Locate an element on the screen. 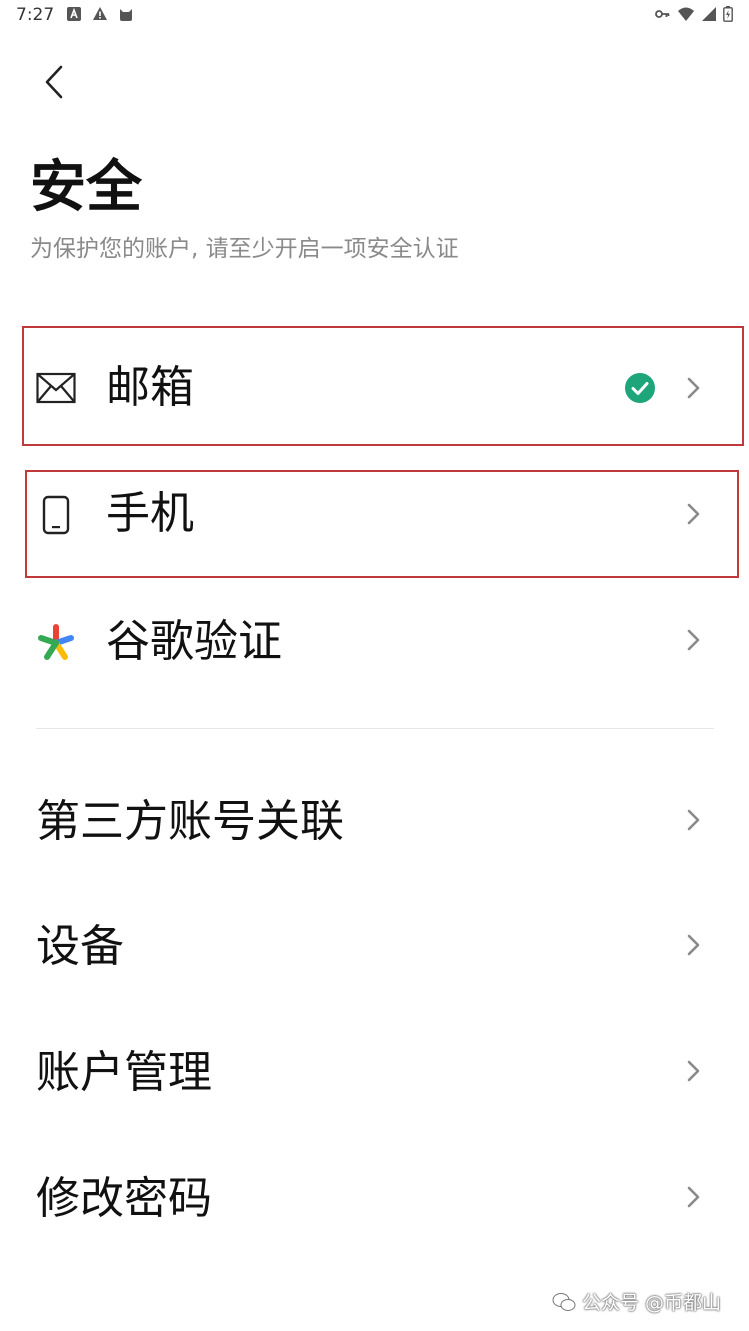  cat-icon is located at coordinates (126, 15).